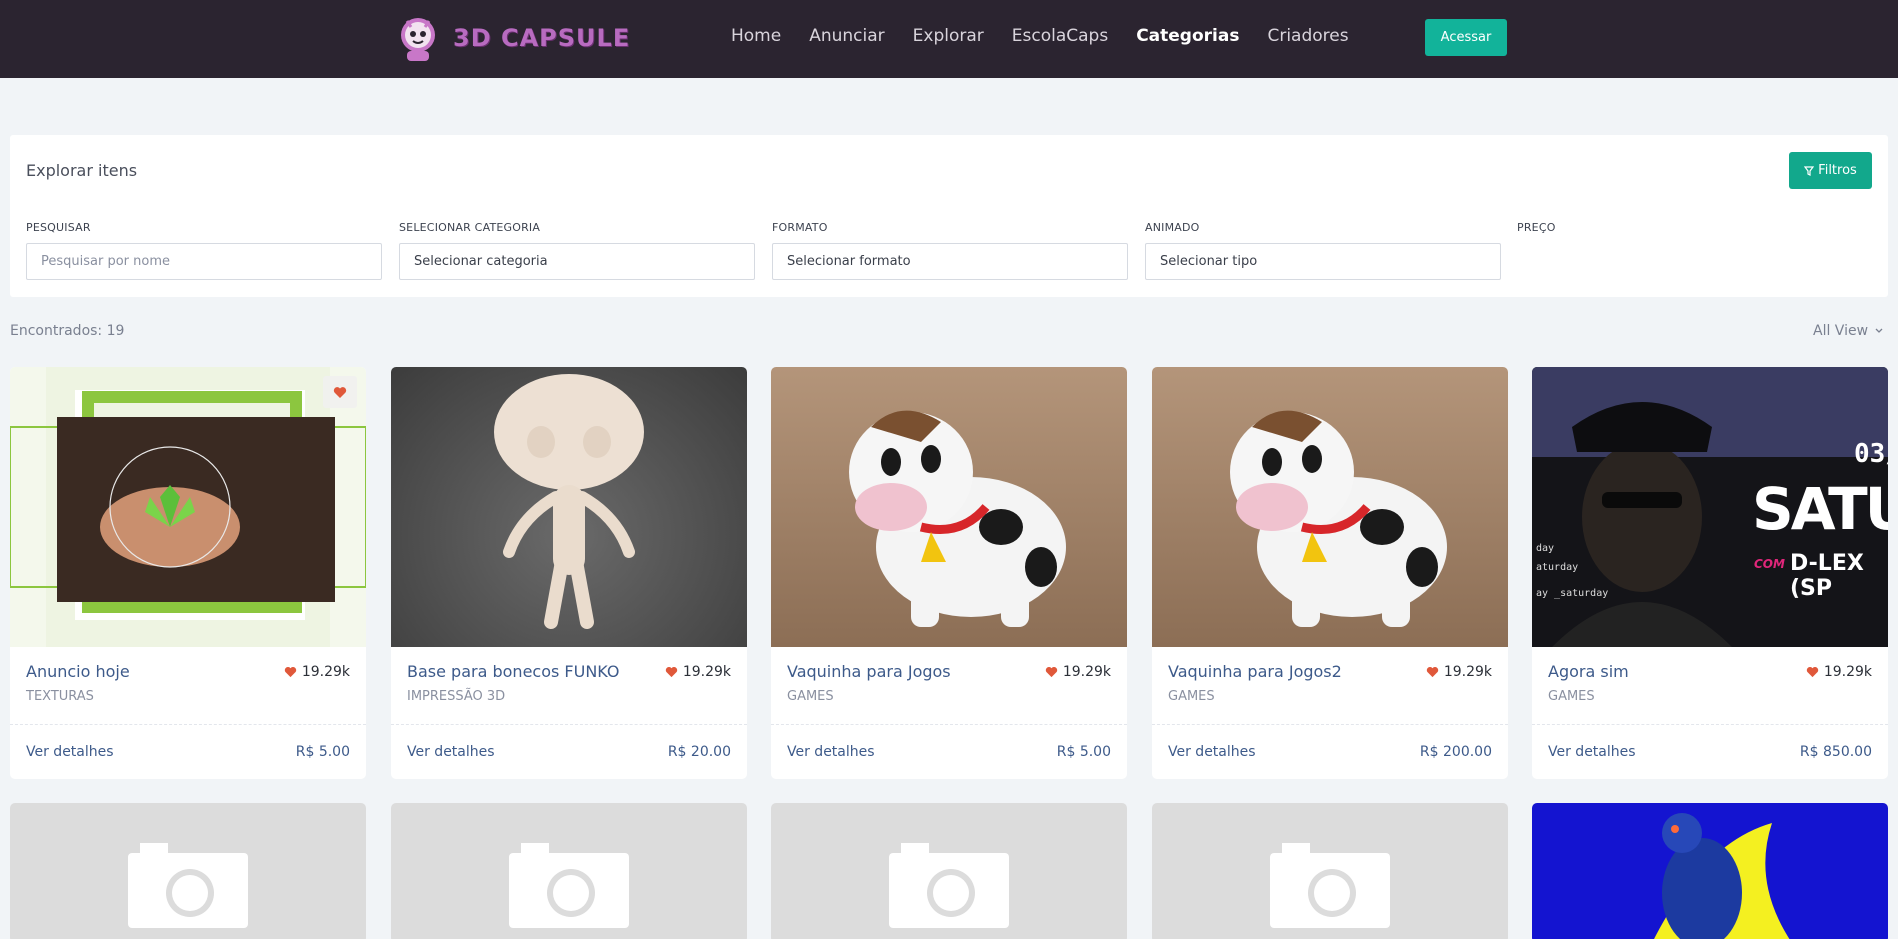 This screenshot has width=1898, height=939. I want to click on product-category: IMPRESSÃO 3D, so click(456, 696).